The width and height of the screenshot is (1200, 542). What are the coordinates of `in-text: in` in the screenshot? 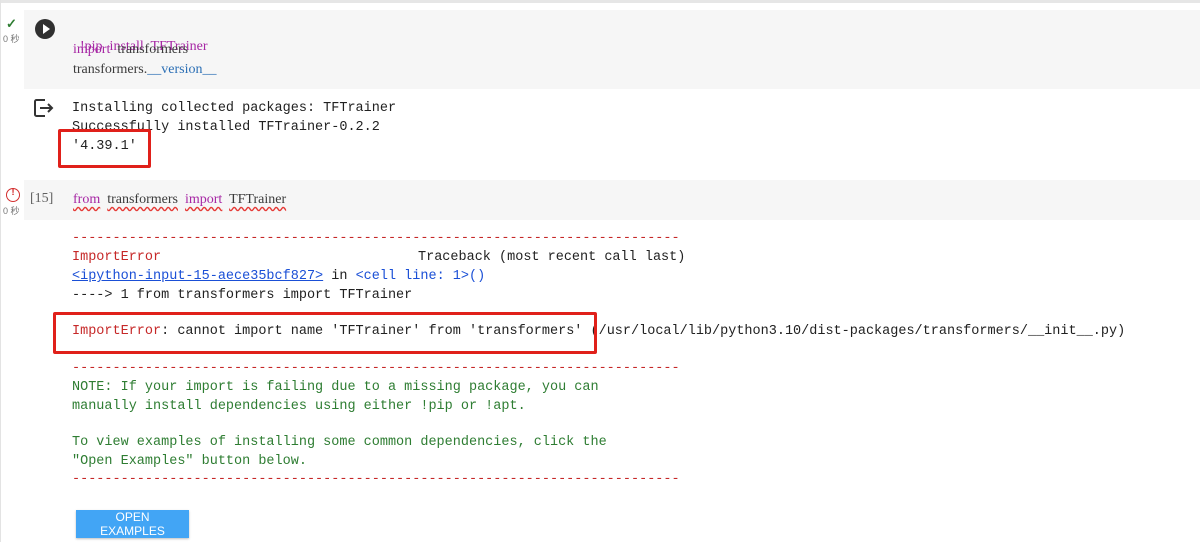 It's located at (339, 276).